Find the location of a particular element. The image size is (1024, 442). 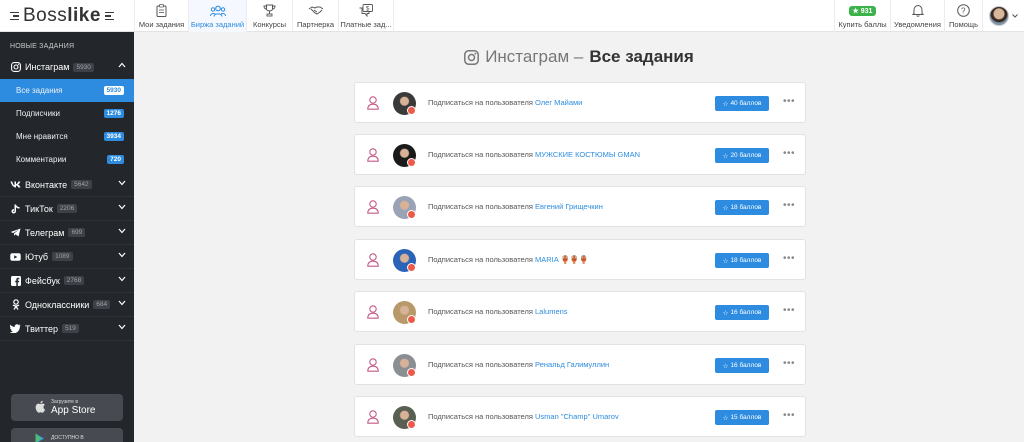

sidebar-group-vkontakte: Вконтакте 5642 is located at coordinates (67, 185).